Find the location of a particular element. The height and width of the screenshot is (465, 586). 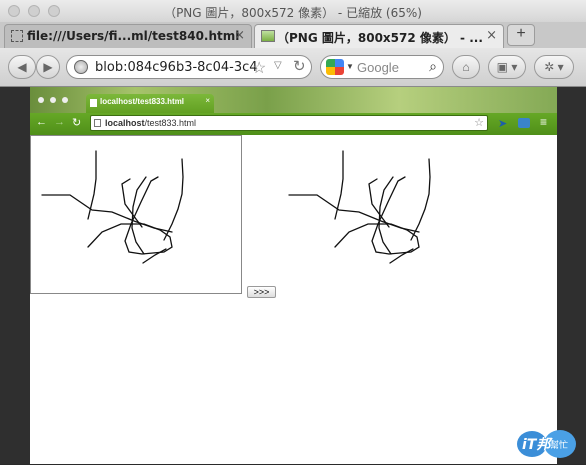

next-button: >>> is located at coordinates (261, 292).